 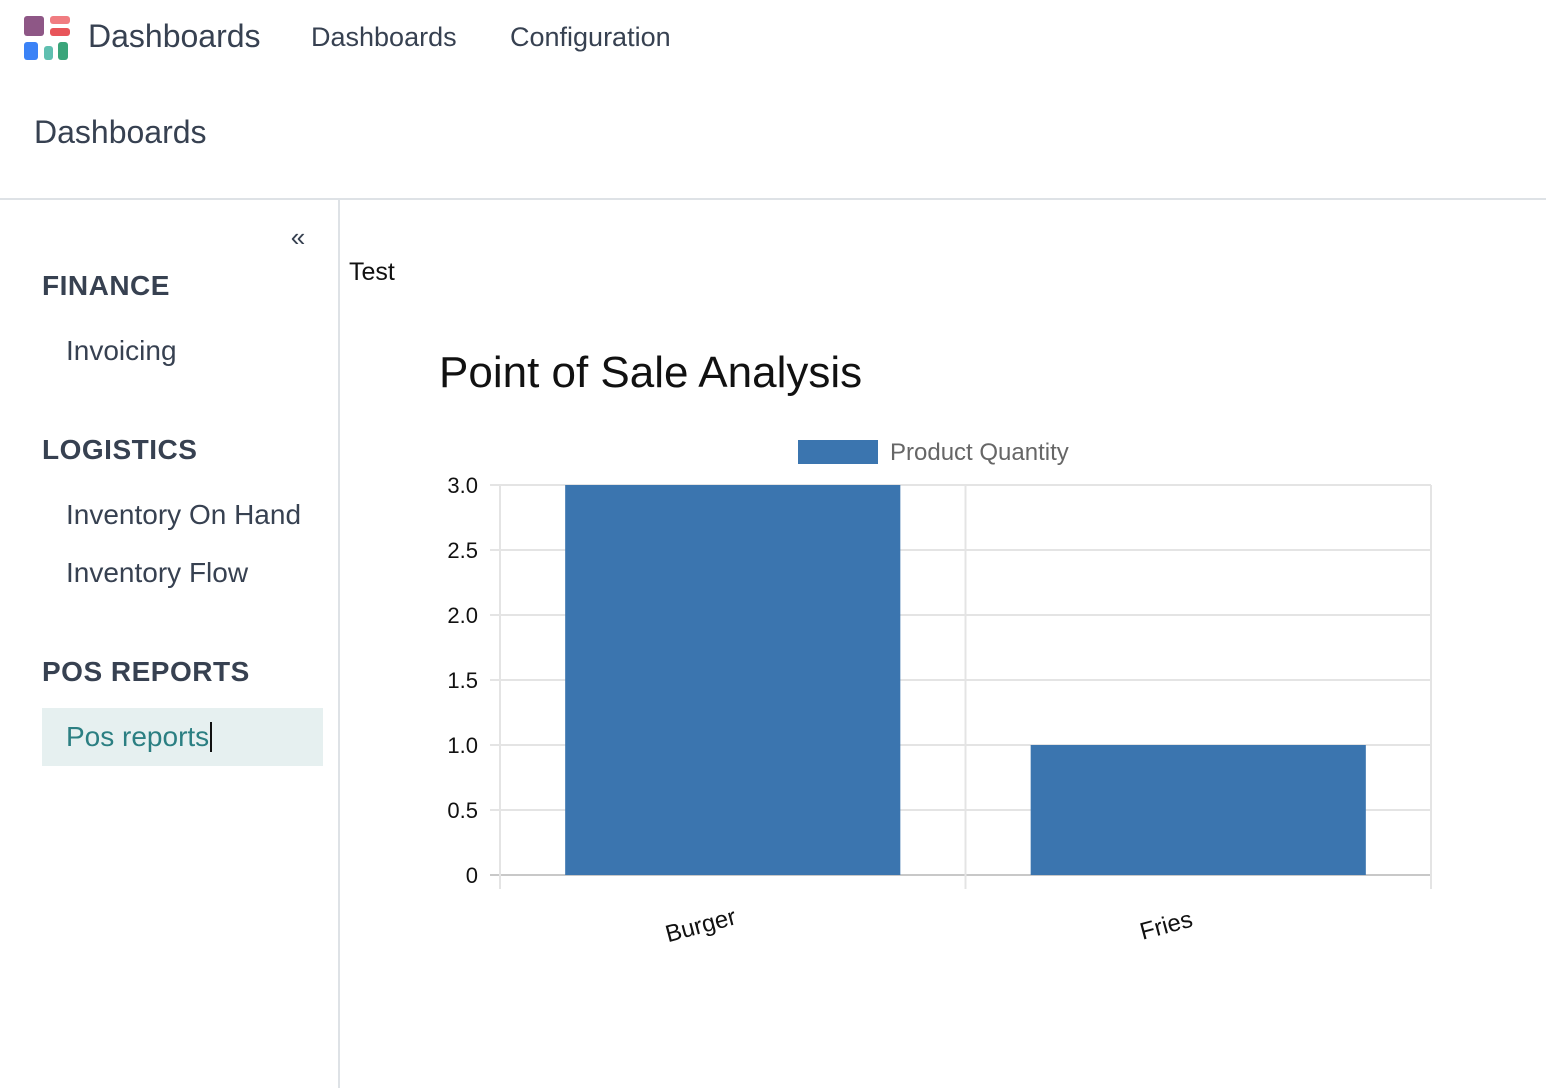 I want to click on x-tick-label: Burger, so click(x=701, y=925).